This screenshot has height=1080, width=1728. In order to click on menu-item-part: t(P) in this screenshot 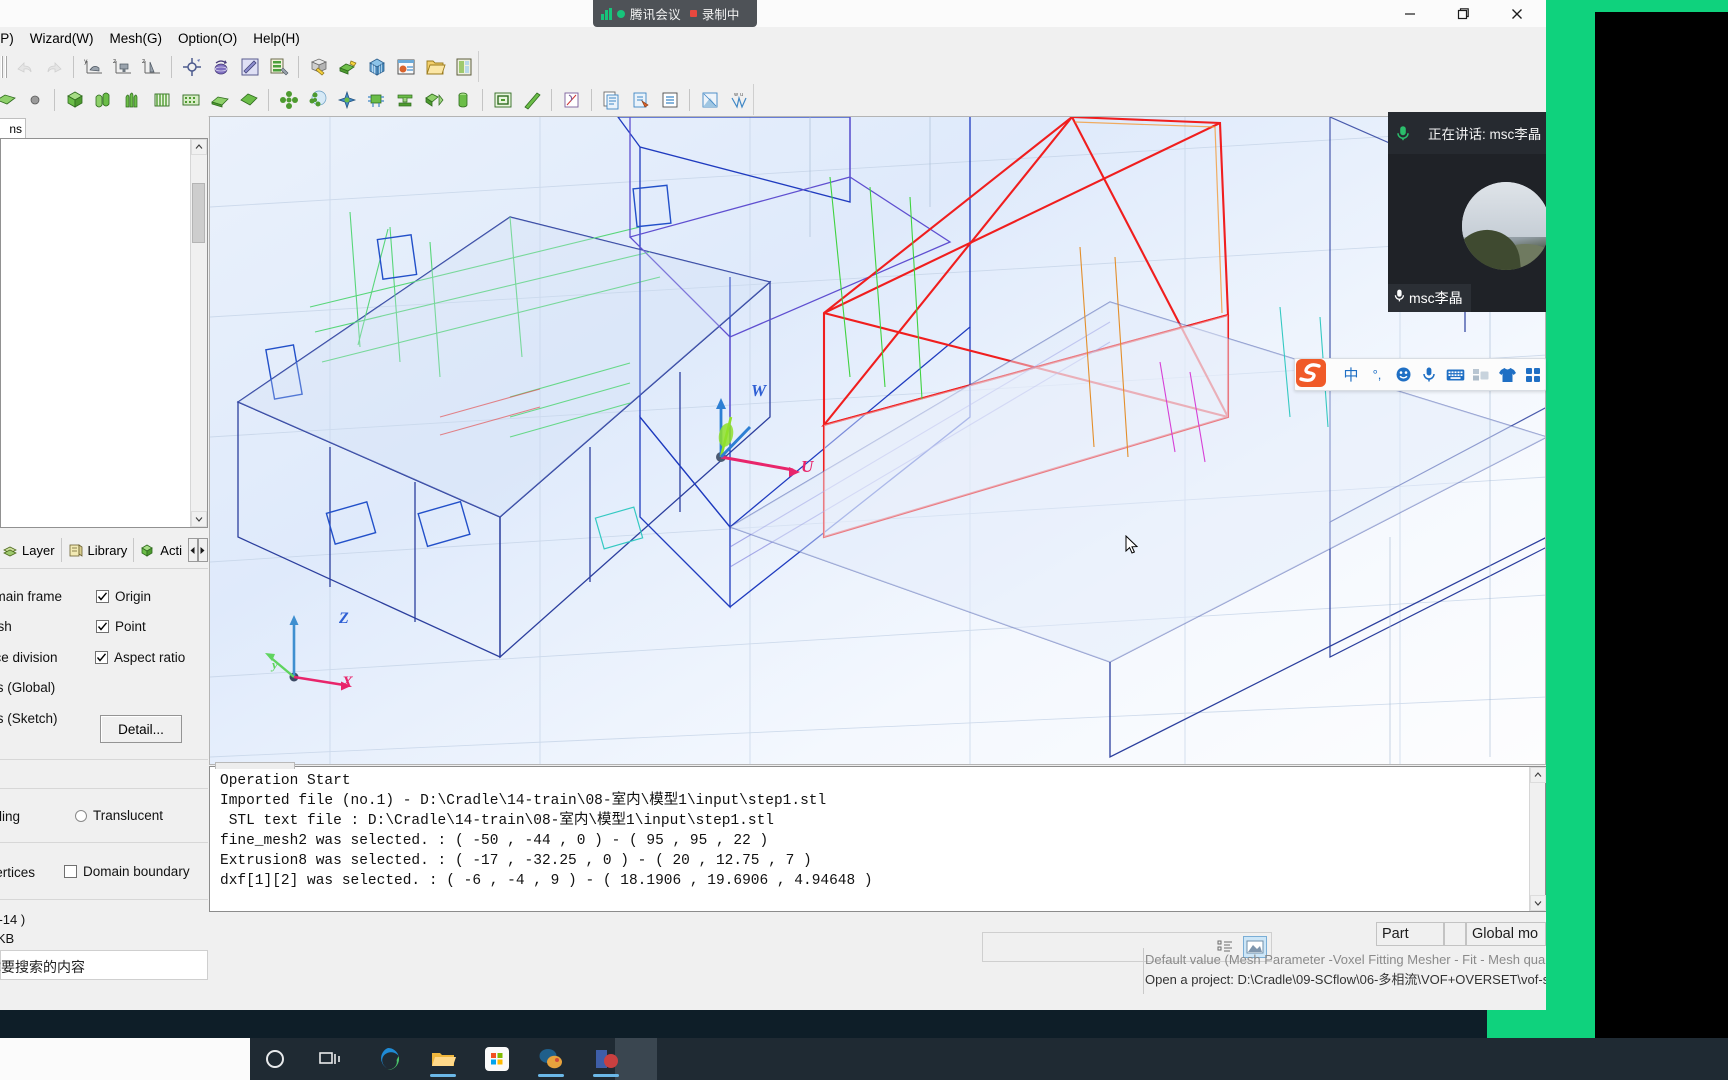, I will do `click(11, 38)`.